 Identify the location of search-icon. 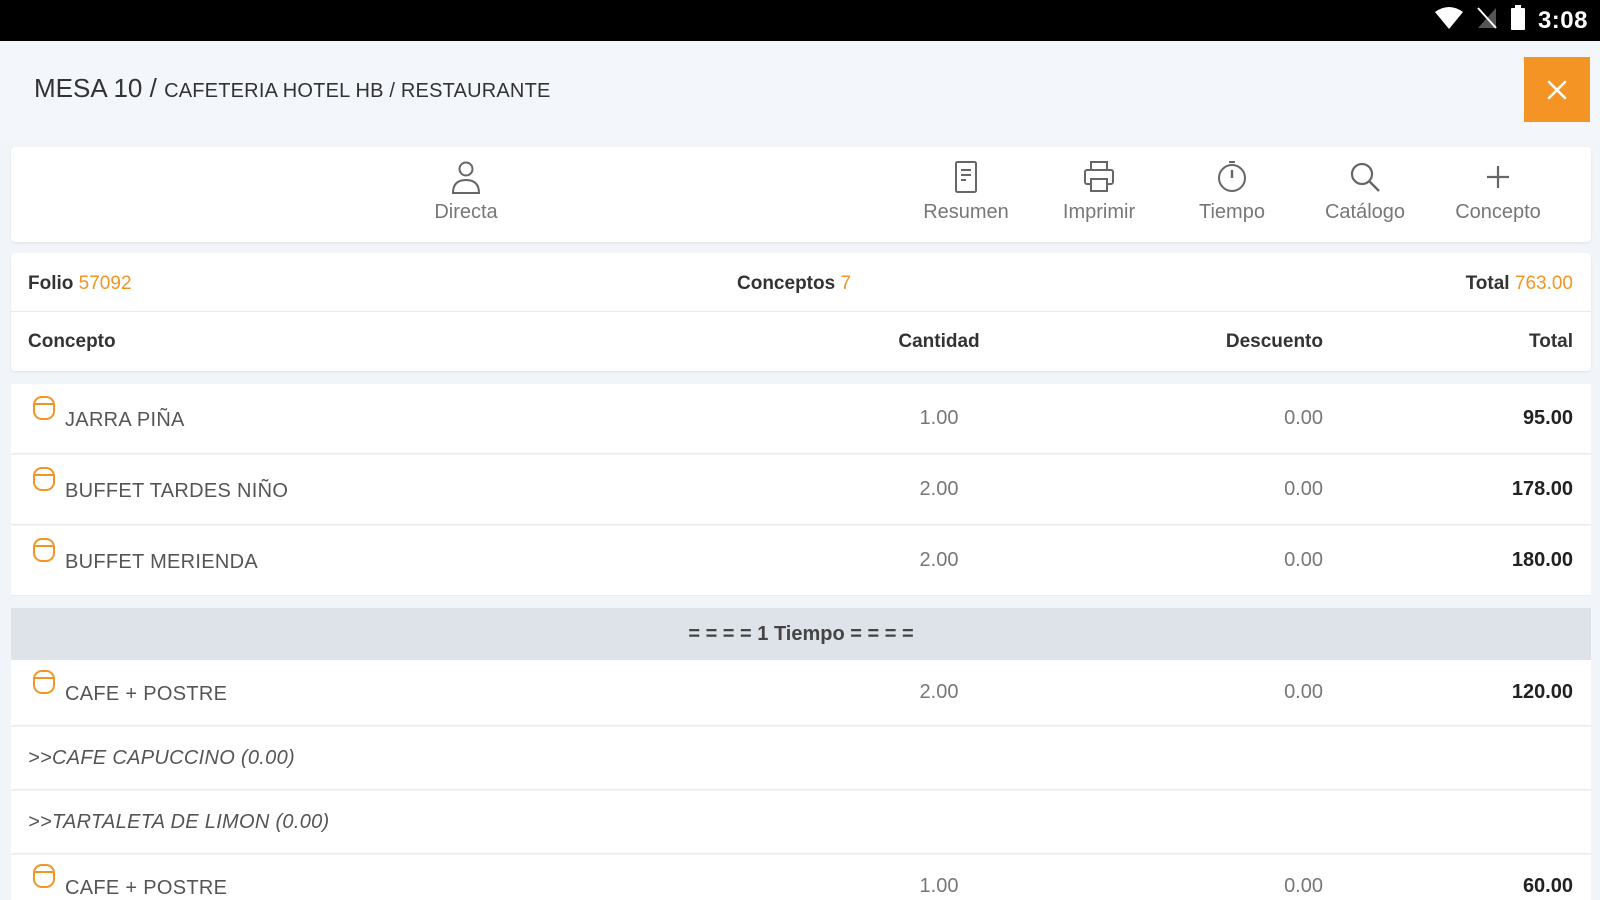
(1365, 177).